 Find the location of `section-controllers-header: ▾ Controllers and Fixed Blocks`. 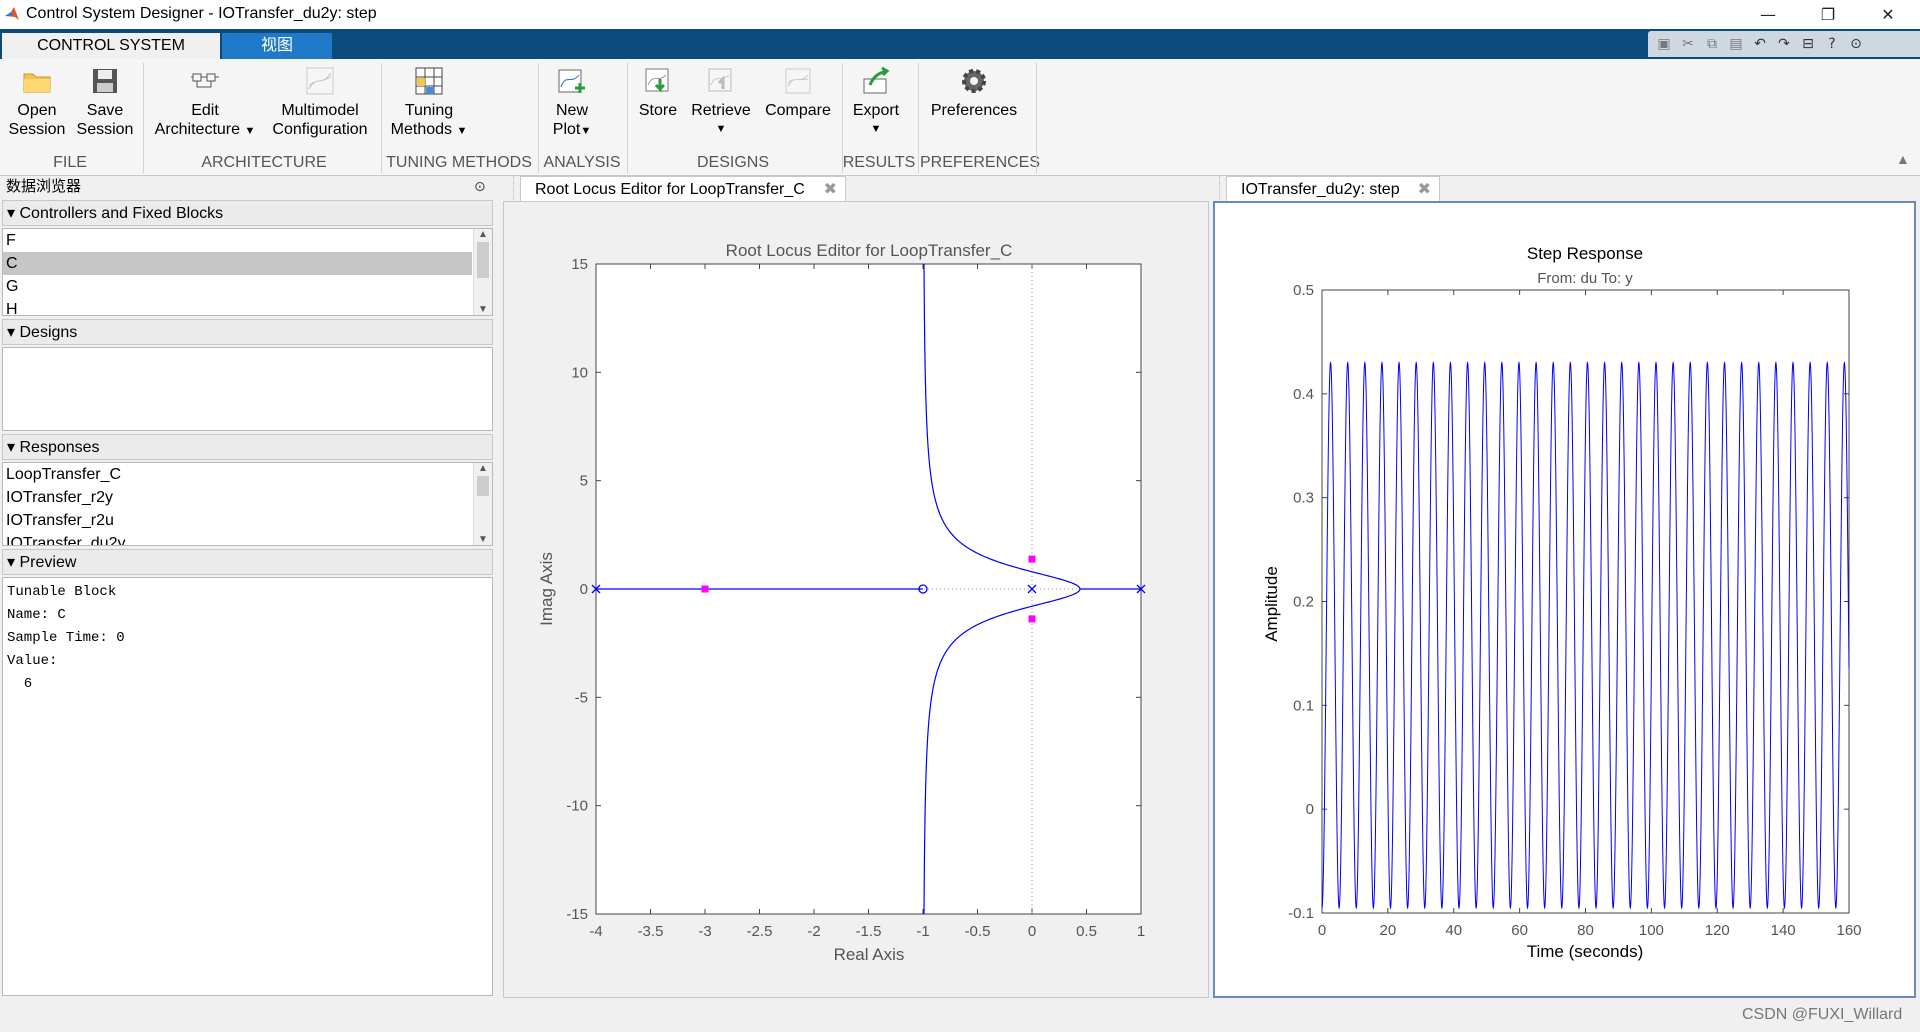

section-controllers-header: ▾ Controllers and Fixed Blocks is located at coordinates (247, 213).